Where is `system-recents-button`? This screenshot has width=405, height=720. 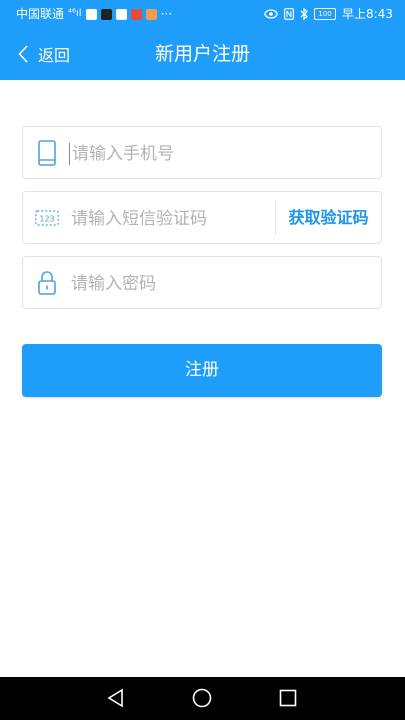
system-recents-button is located at coordinates (288, 698).